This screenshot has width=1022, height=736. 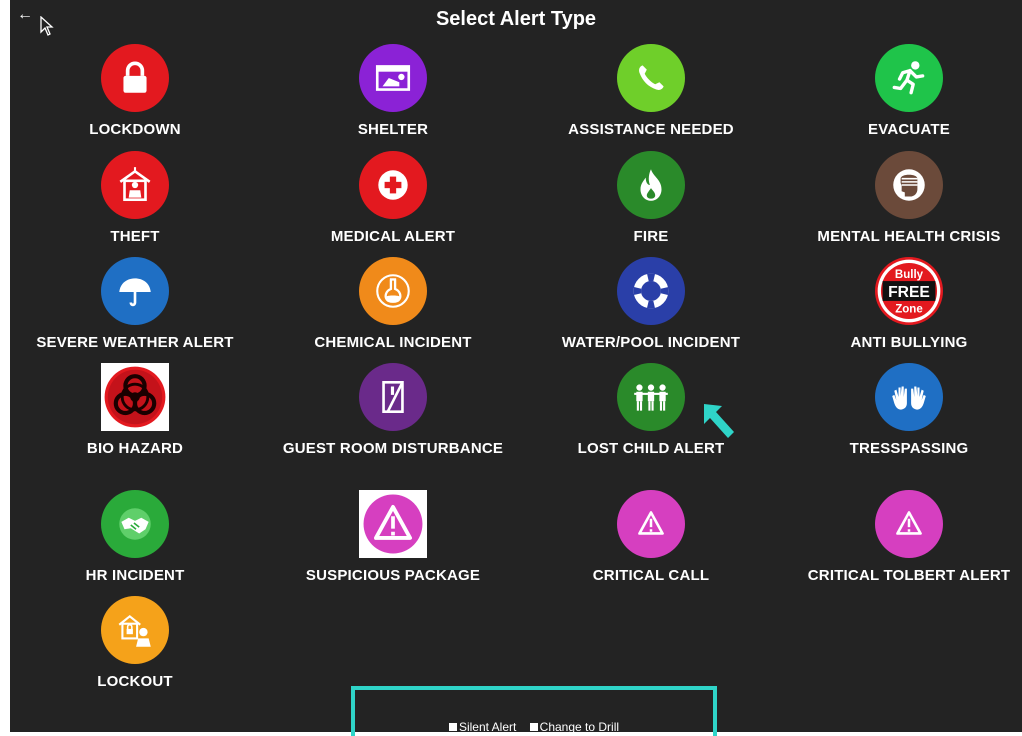 I want to click on alert-label: LOCKDOWN, so click(x=135, y=129).